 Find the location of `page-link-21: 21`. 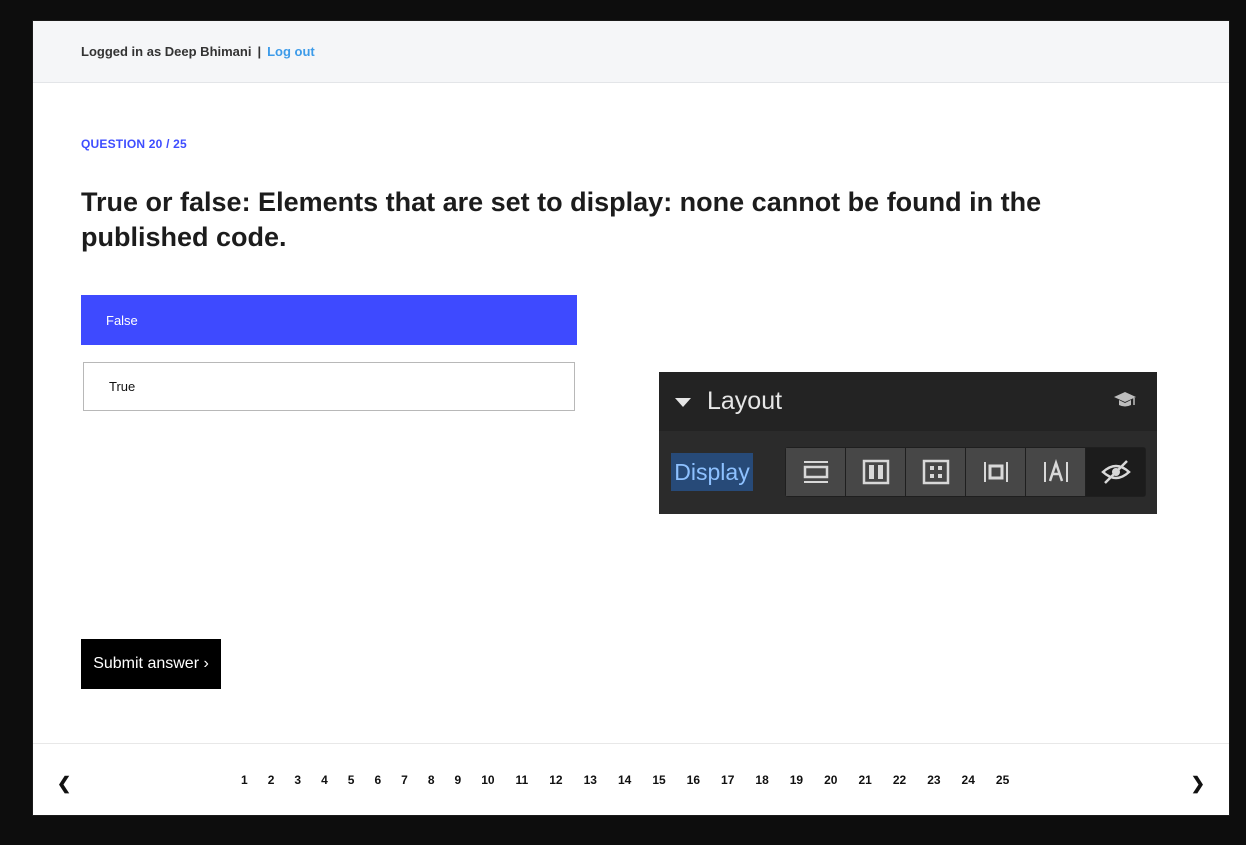

page-link-21: 21 is located at coordinates (864, 780).